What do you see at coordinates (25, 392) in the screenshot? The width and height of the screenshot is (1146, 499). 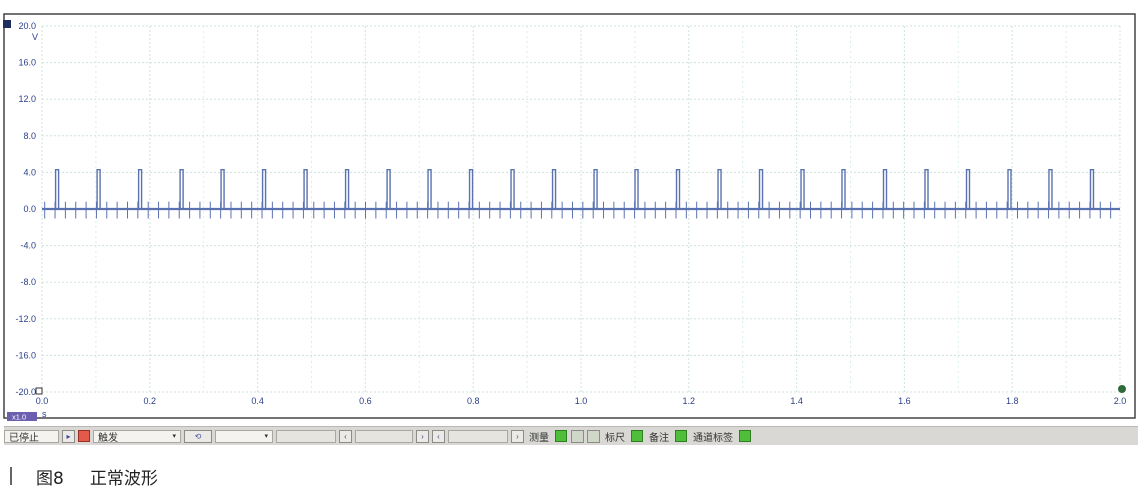 I see `y-tick-label: -20.0` at bounding box center [25, 392].